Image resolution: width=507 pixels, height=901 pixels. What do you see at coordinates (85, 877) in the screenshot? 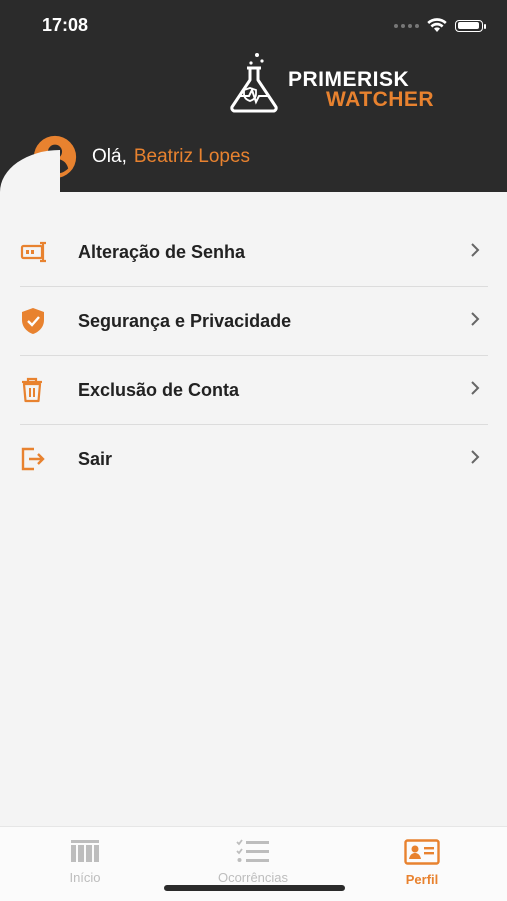
I see `tab-label: Início` at bounding box center [85, 877].